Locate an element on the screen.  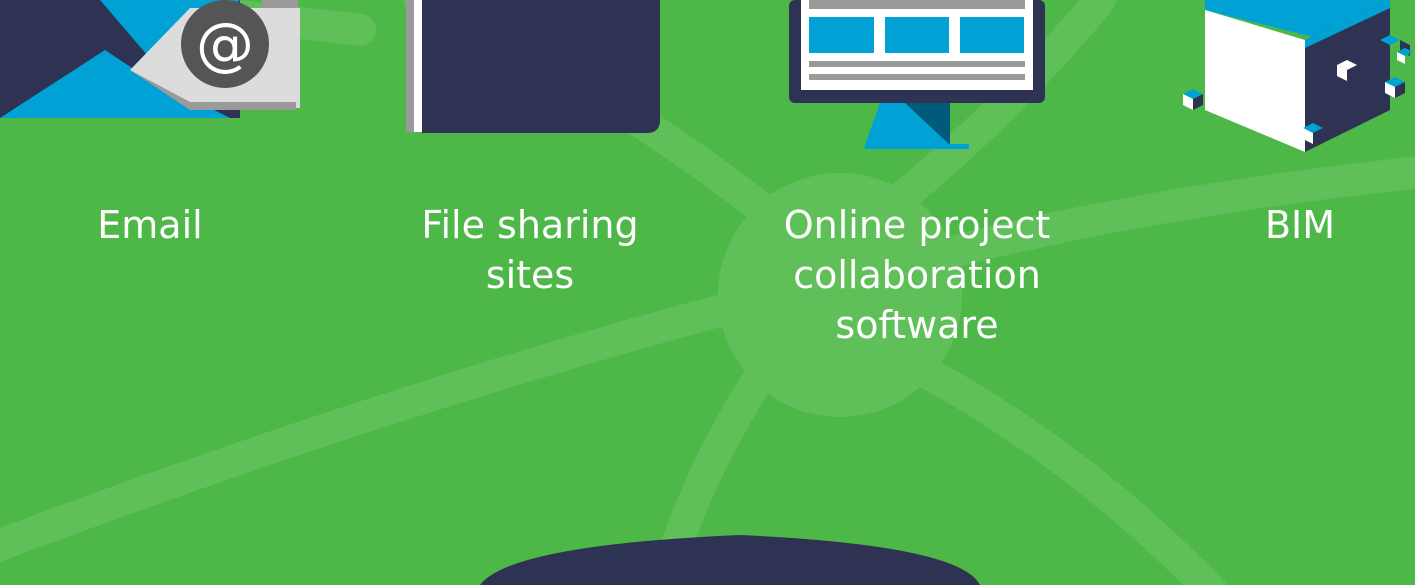
label-line: collaboration is located at coordinates (917, 275).